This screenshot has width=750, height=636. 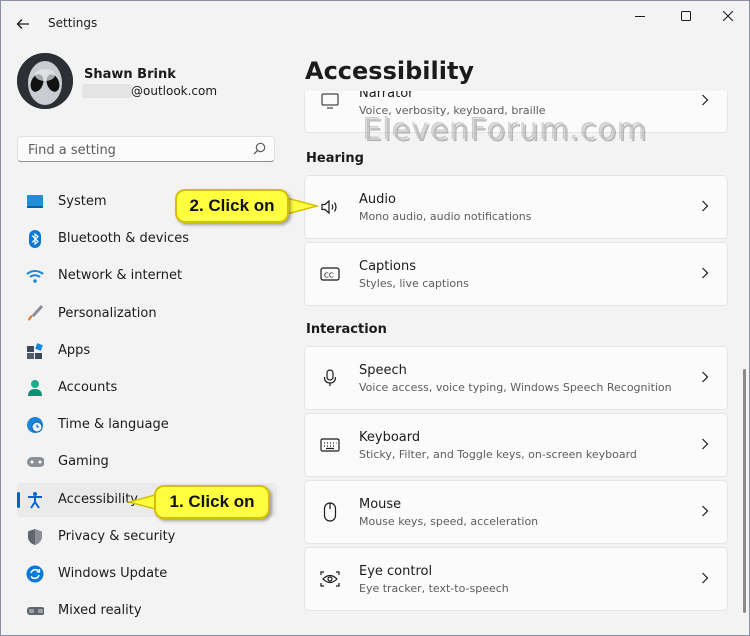 What do you see at coordinates (83, 462) in the screenshot?
I see `sidebar-item-label: Gaming` at bounding box center [83, 462].